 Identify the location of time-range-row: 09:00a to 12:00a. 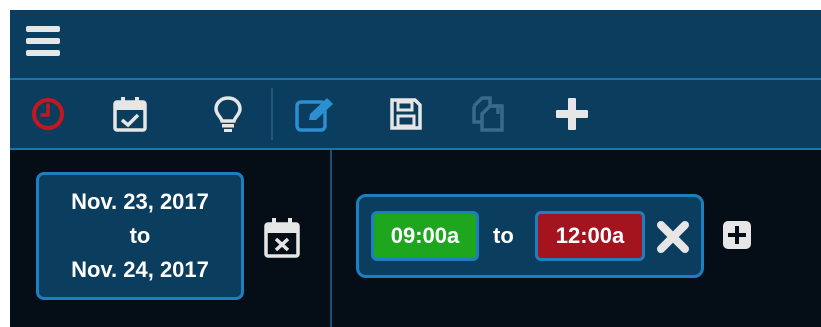
(530, 236).